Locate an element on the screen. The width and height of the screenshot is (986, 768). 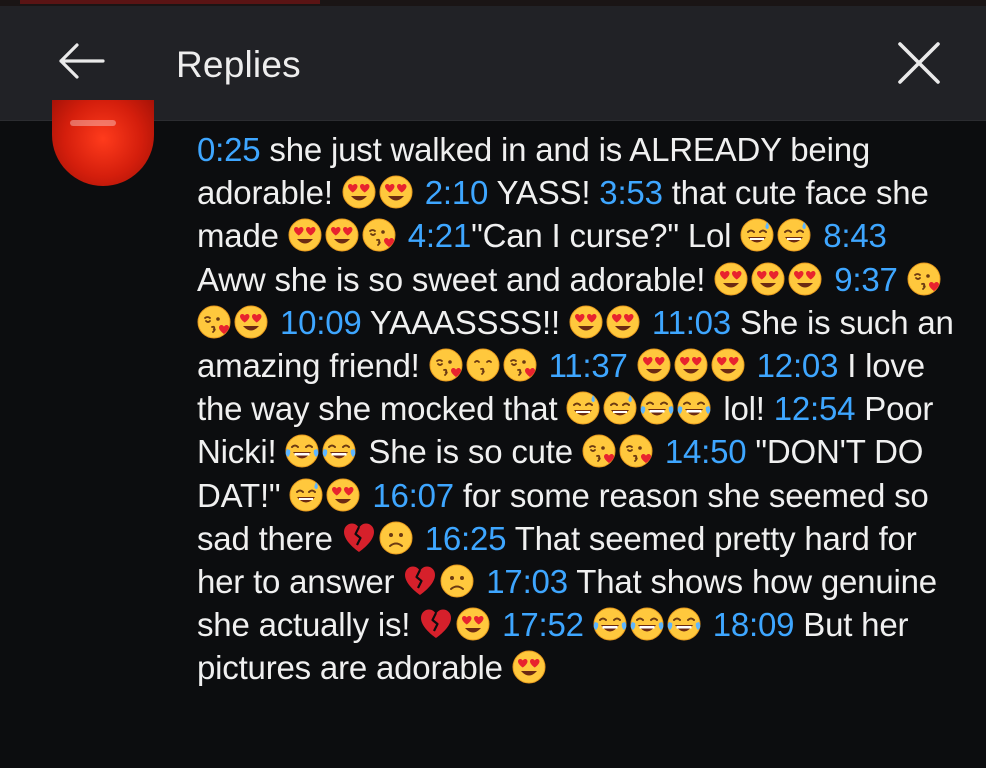
timestamp-link: 18:09 is located at coordinates (754, 624).